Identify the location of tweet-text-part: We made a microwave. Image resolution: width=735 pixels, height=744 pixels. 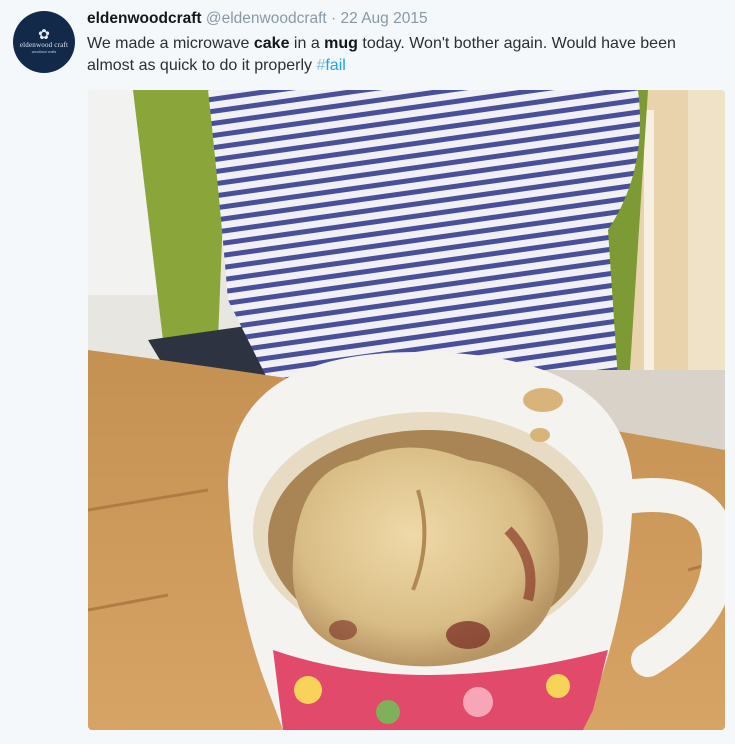
(170, 43).